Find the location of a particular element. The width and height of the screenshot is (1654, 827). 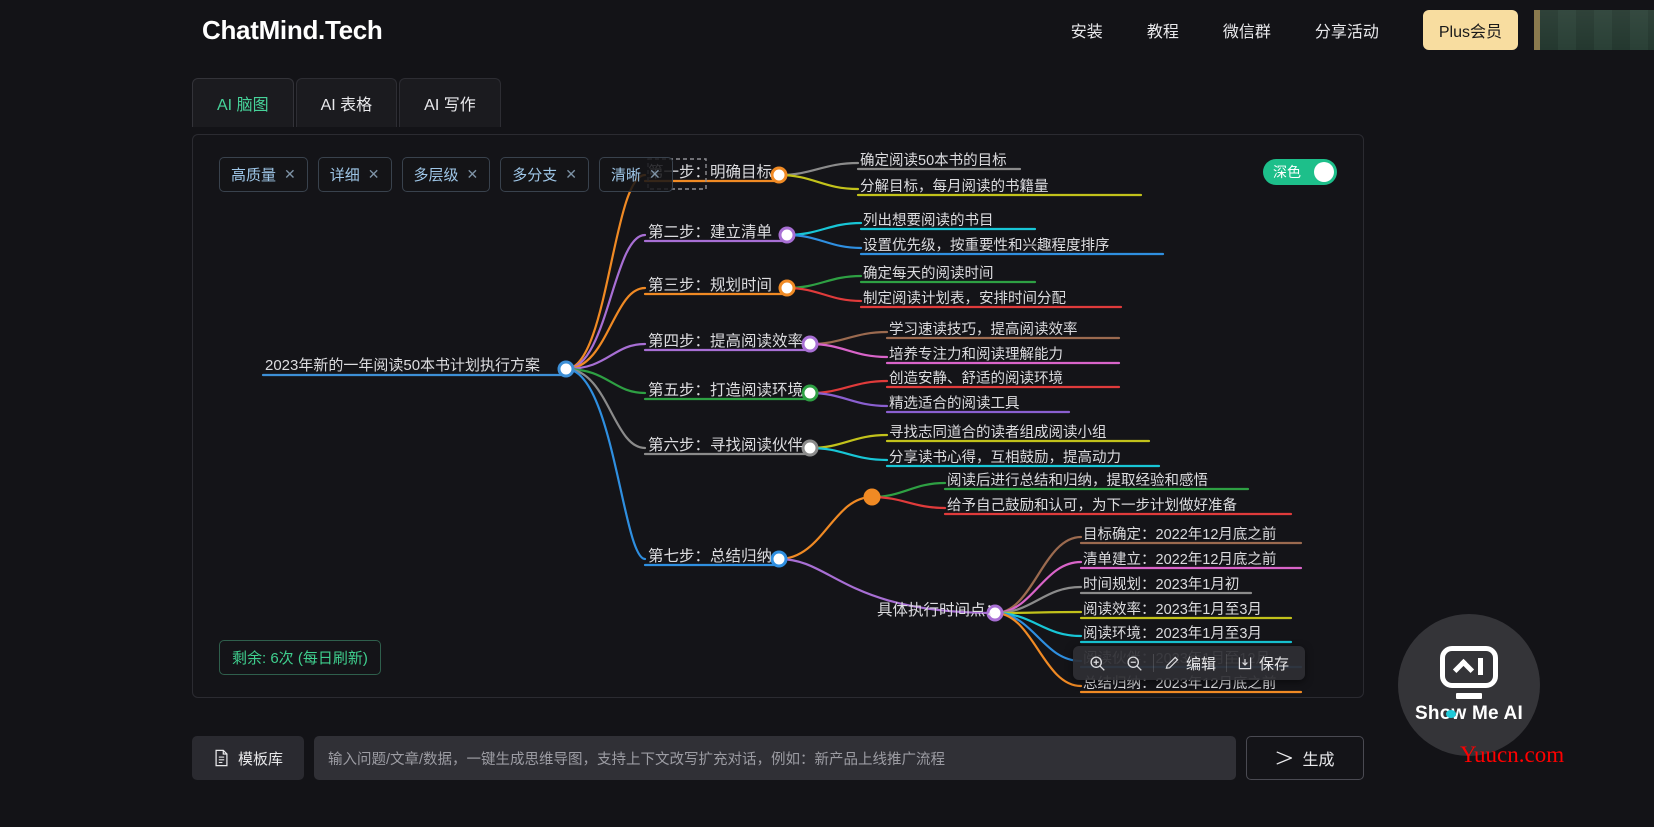

remaining-quota-badge: 剩余: 6次 (每日刷新) is located at coordinates (300, 657).